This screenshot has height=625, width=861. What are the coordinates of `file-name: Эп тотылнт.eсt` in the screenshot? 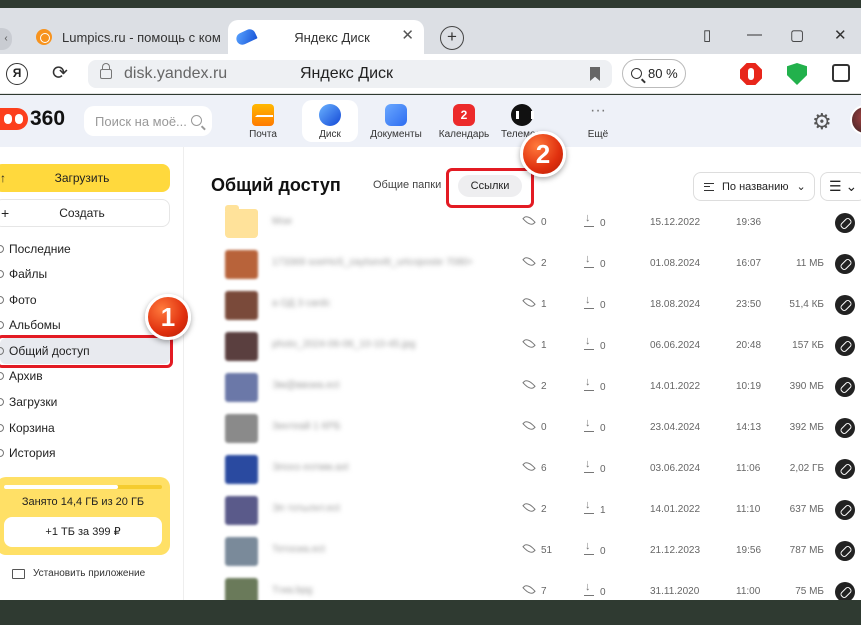 It's located at (306, 508).